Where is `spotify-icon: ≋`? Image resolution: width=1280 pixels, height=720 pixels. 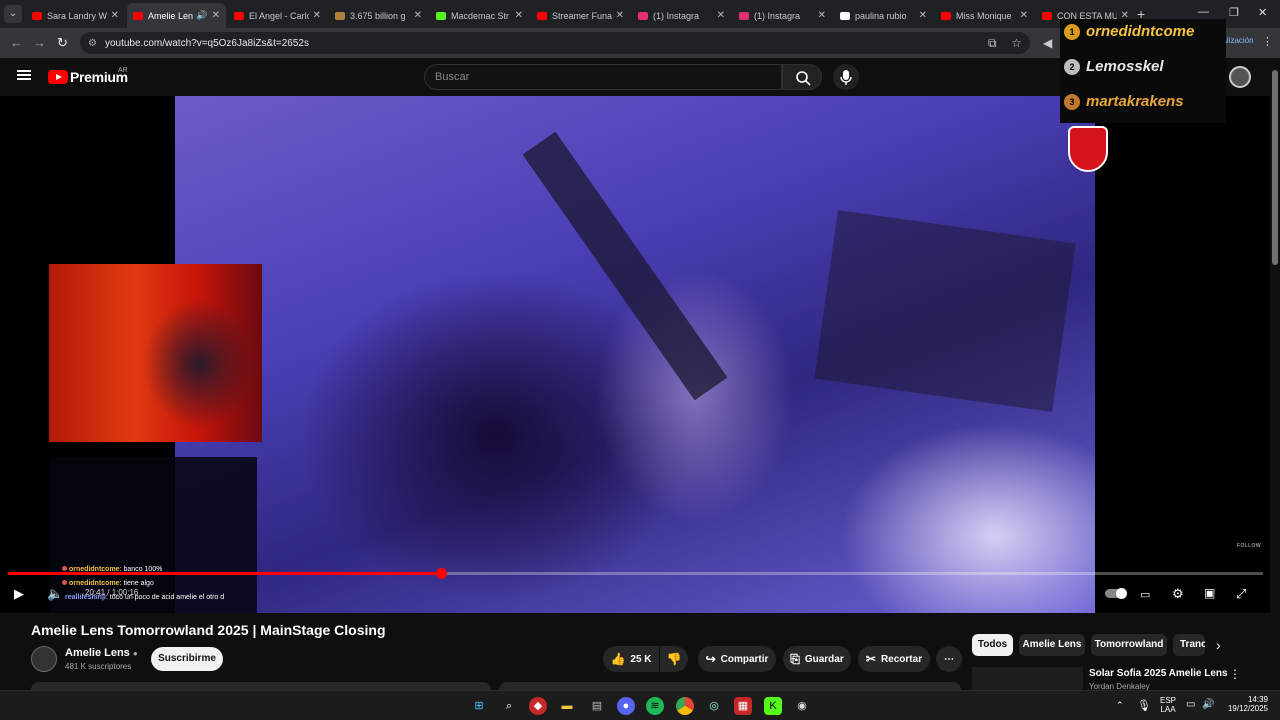 spotify-icon: ≋ is located at coordinates (655, 706).